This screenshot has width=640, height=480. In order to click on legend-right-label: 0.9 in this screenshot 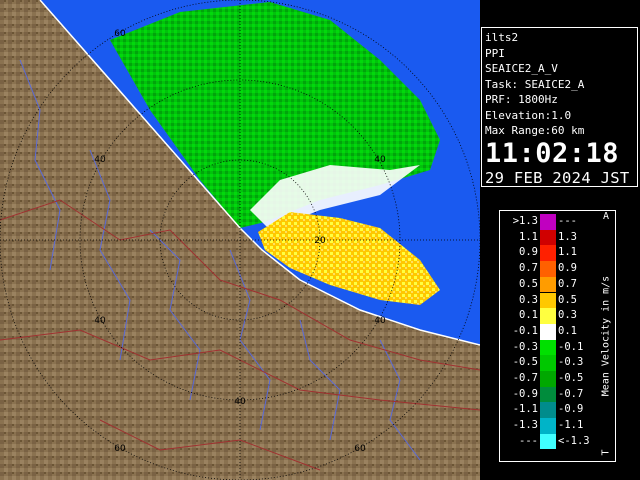, I will do `click(567, 268)`.